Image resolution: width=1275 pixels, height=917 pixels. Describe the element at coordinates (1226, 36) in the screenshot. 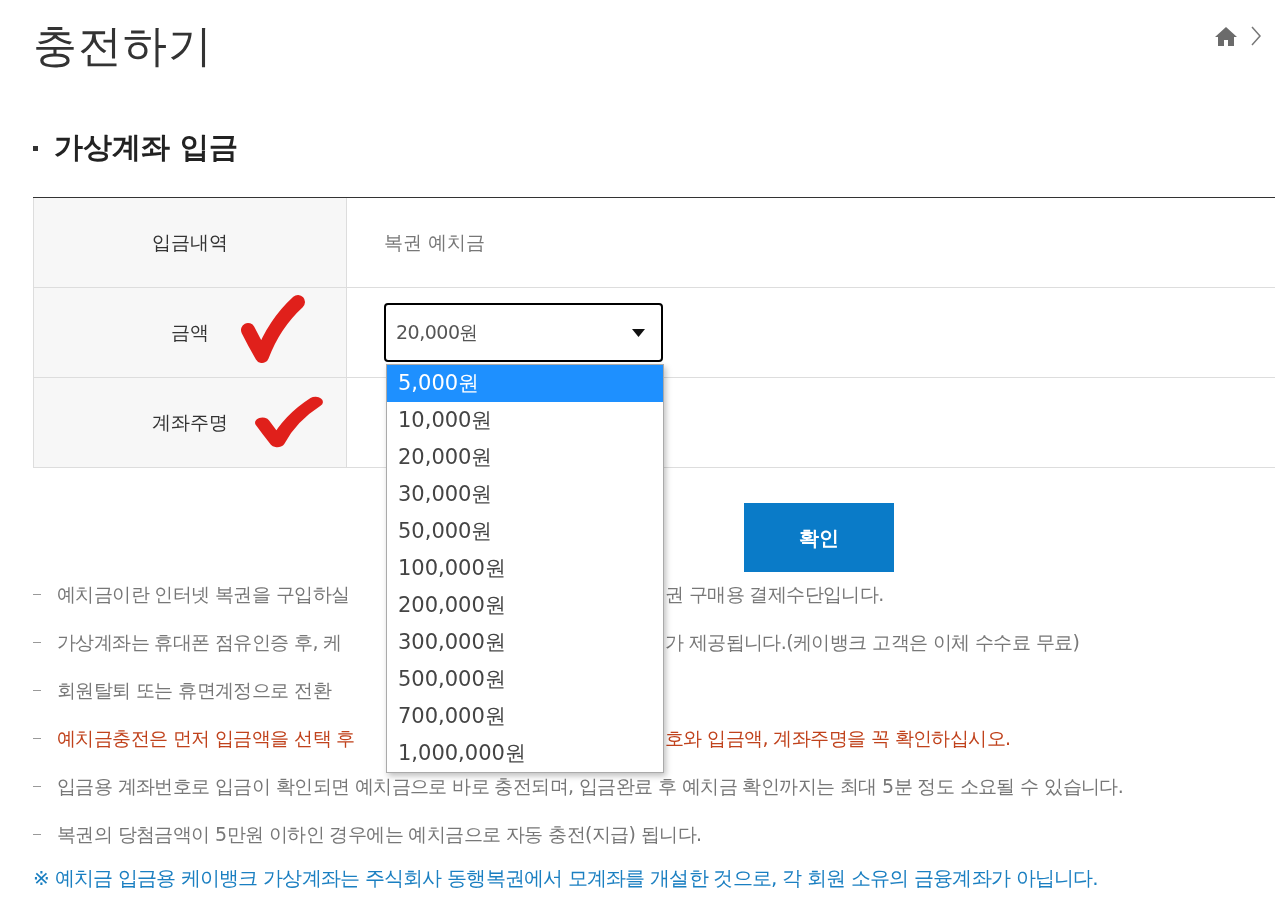

I see `home-icon` at that location.